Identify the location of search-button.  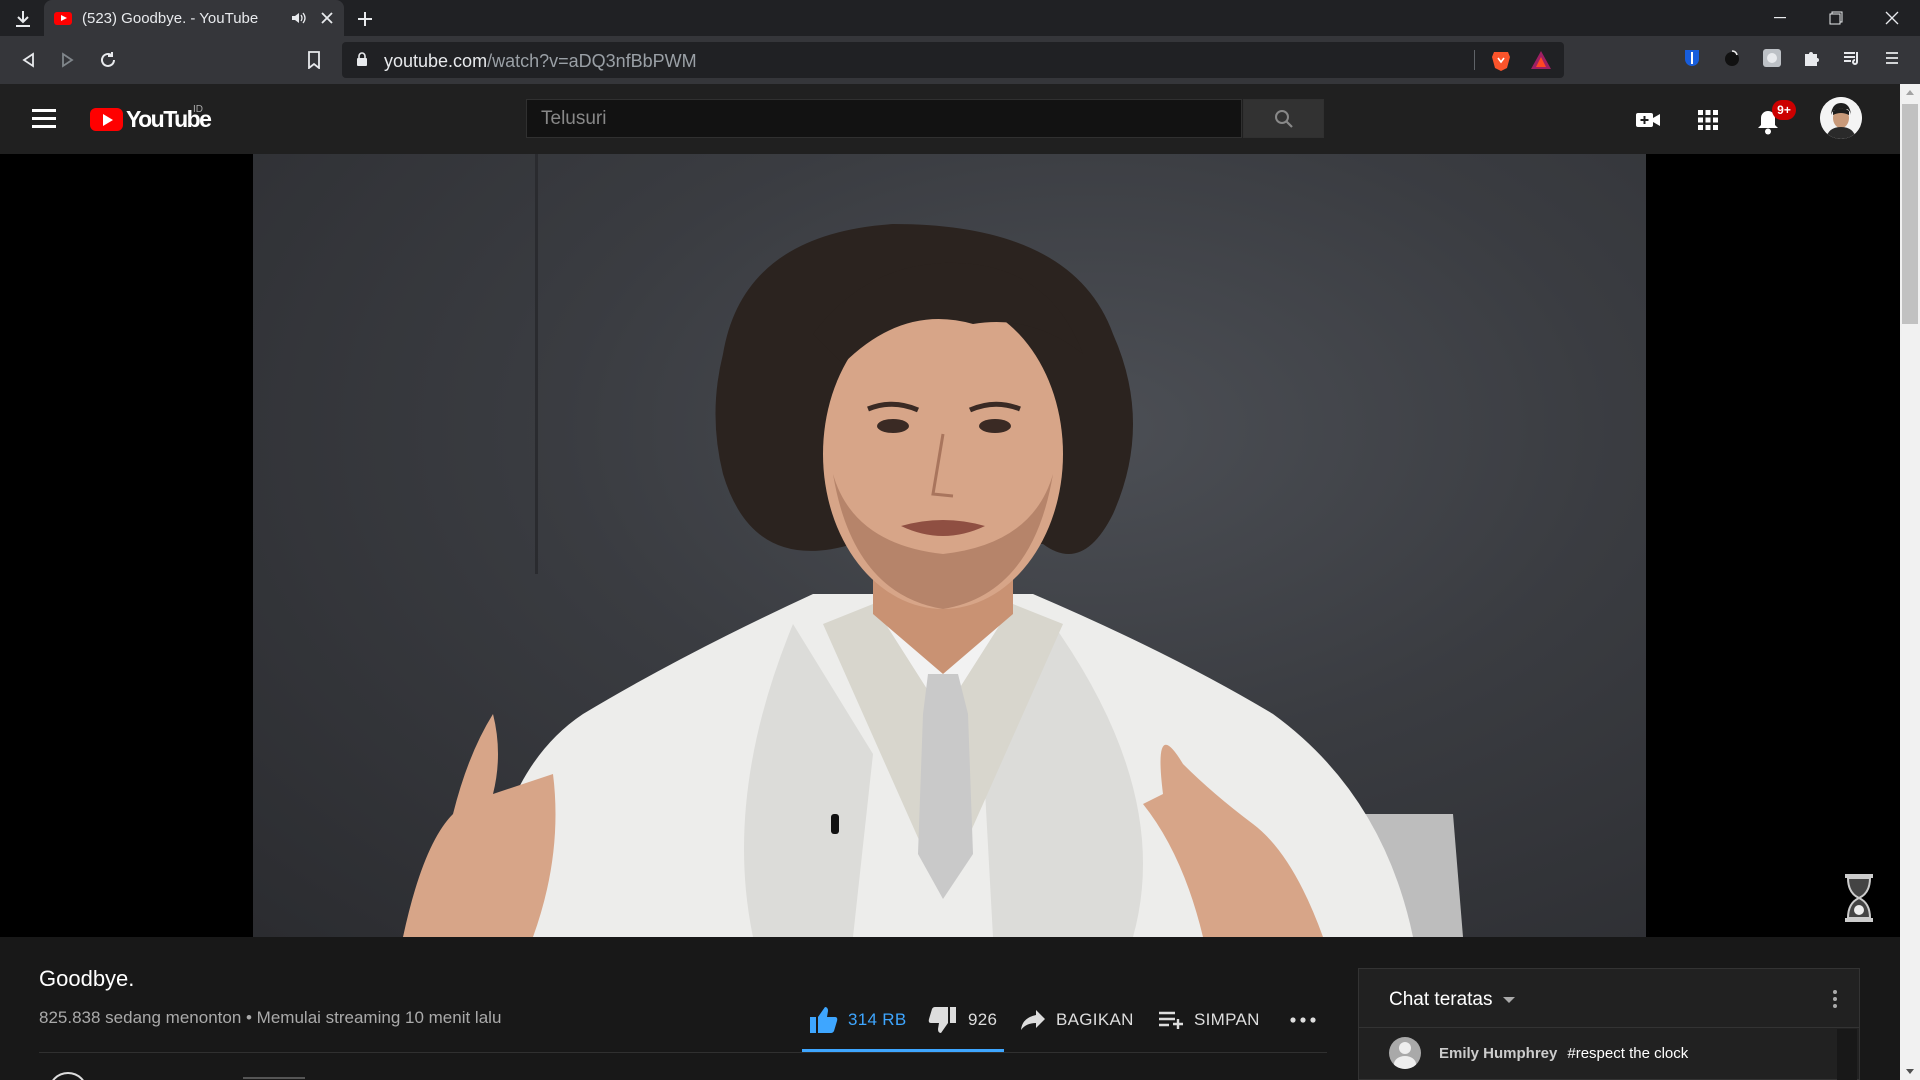
(1283, 118).